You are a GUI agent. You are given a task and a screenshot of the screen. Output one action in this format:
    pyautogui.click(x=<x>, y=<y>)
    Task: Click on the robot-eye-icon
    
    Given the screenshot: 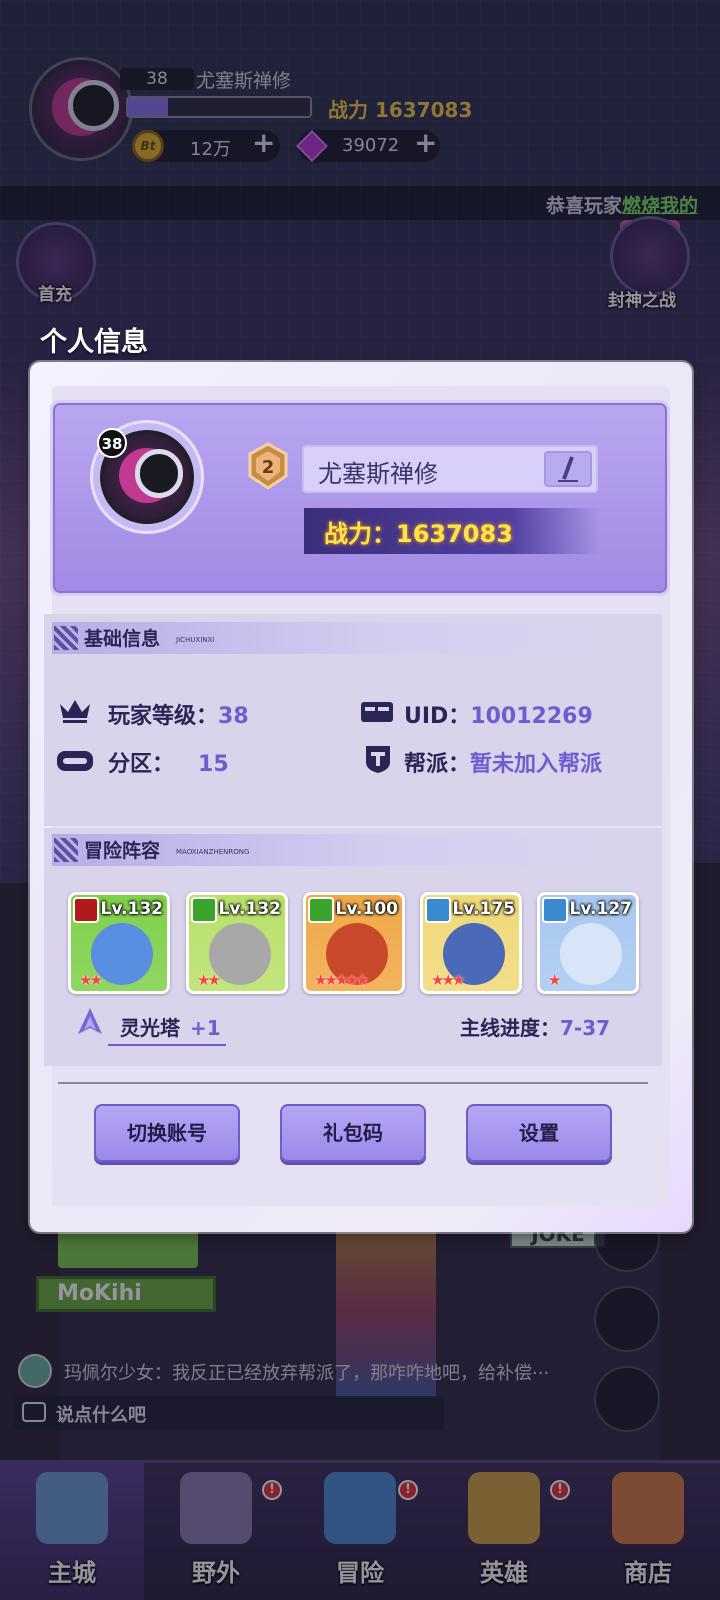 What is the action you would take?
    pyautogui.click(x=159, y=473)
    